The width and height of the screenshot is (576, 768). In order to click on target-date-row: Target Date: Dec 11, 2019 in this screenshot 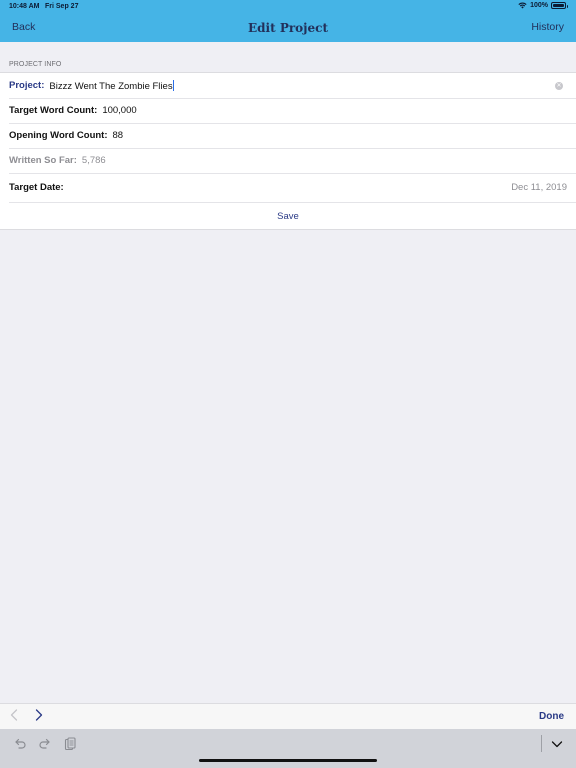, I will do `click(288, 187)`.